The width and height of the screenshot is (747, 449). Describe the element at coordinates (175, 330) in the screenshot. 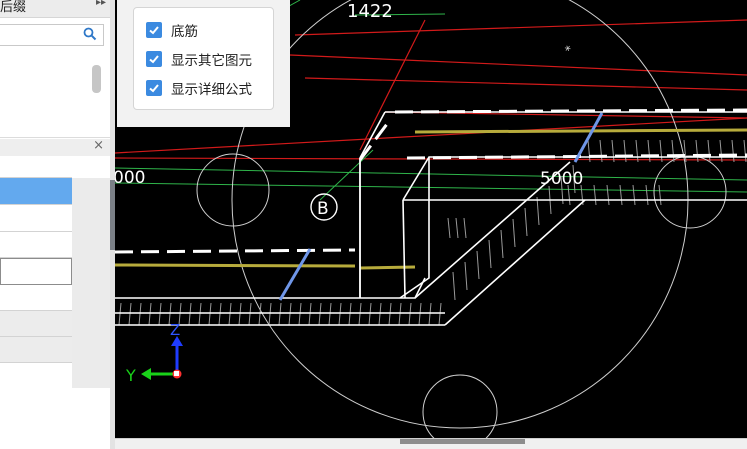

I see `axis-z-label: Z` at that location.